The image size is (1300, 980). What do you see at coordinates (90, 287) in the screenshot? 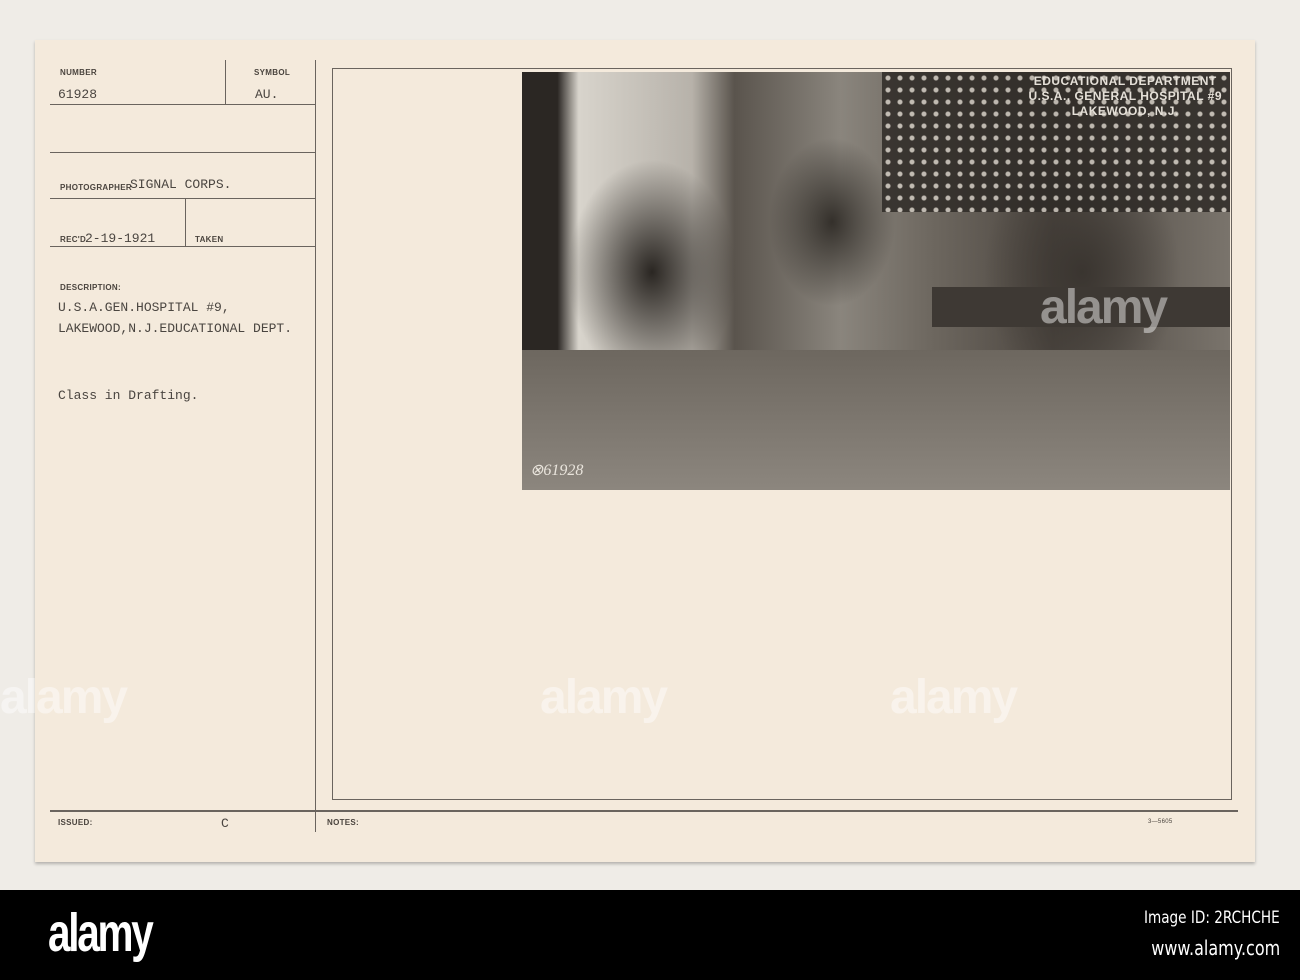
I see `description-label: DESCRIPTION:` at bounding box center [90, 287].